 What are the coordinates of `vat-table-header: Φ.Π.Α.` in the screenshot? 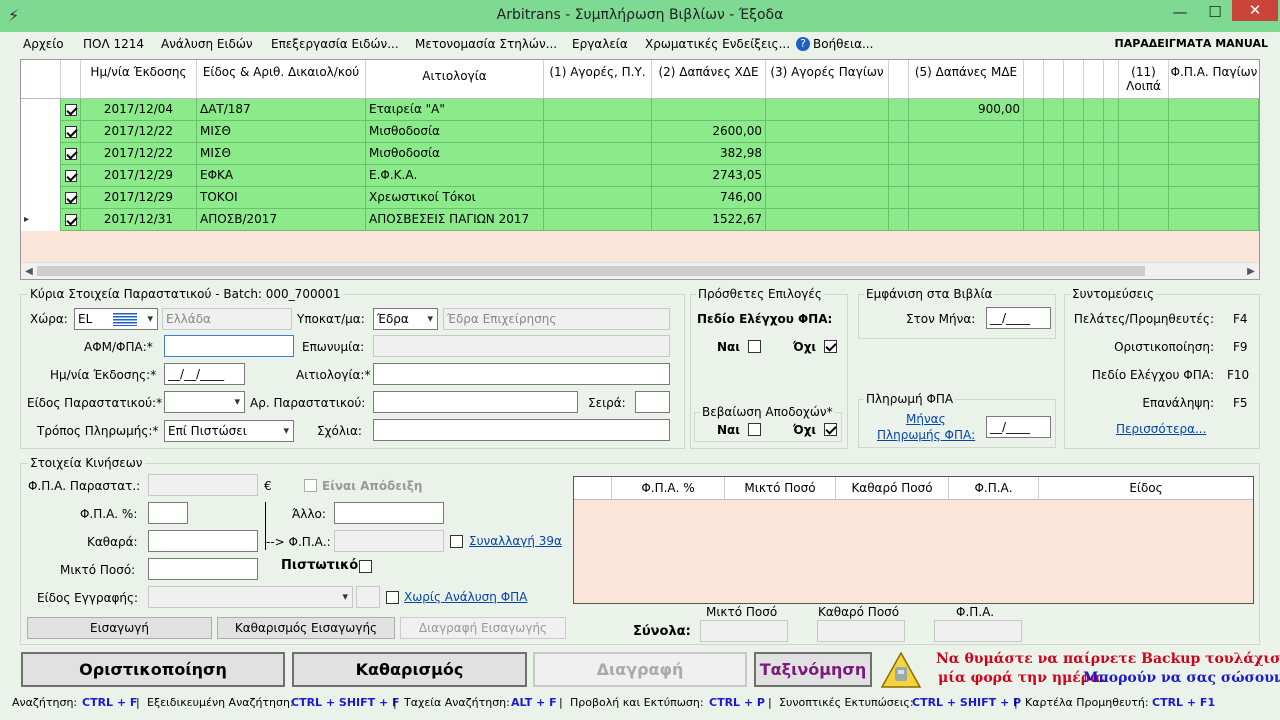 It's located at (994, 488).